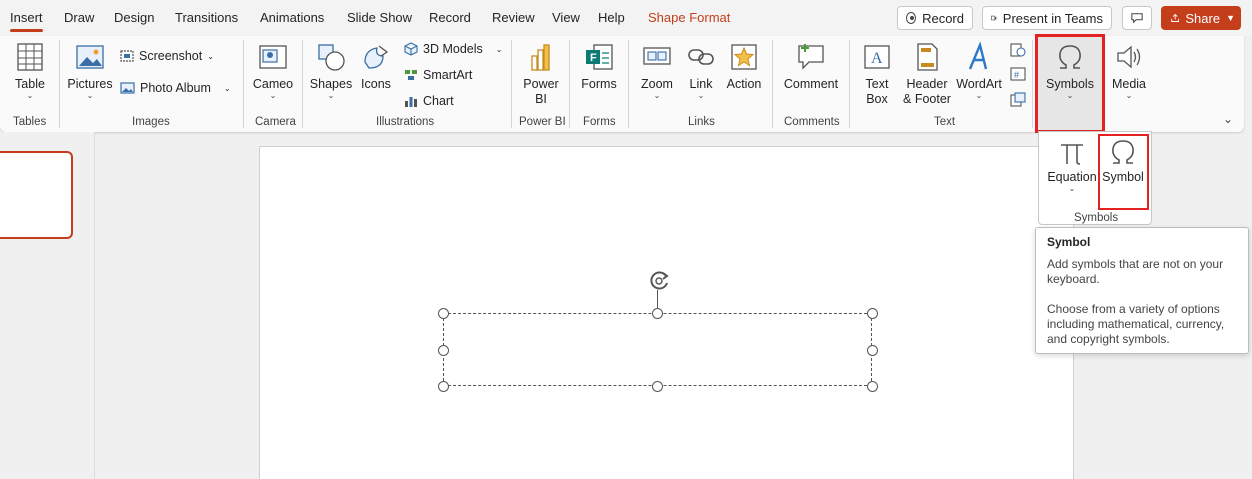  I want to click on tab-draw: Draw, so click(79, 17).